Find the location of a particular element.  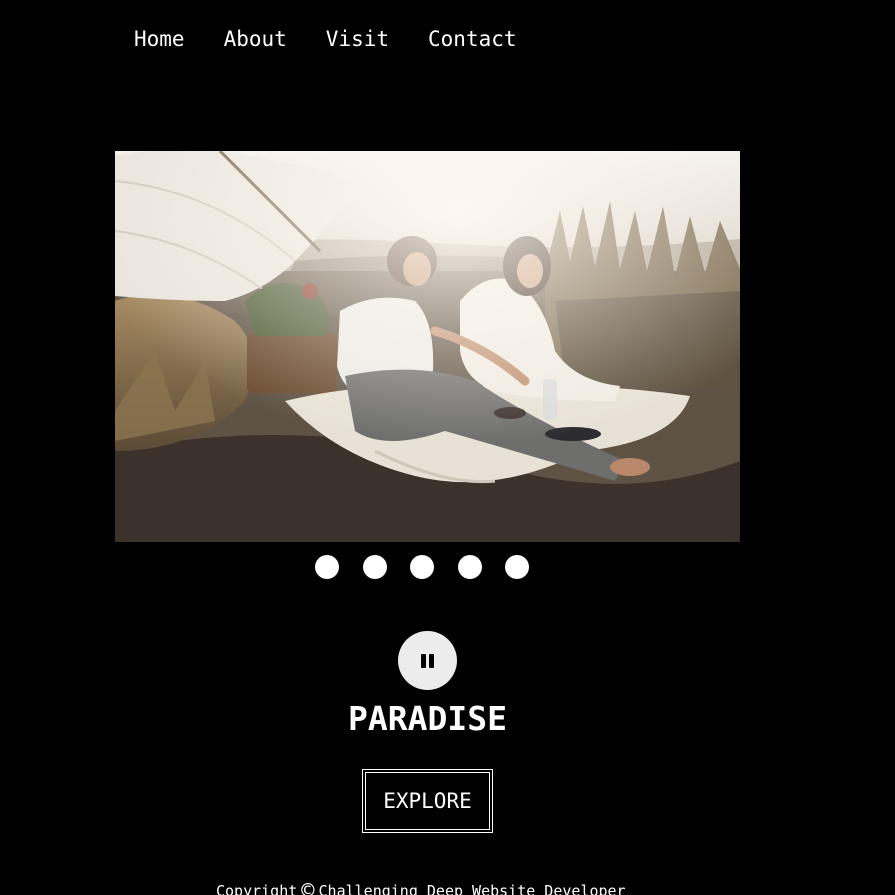

main-nav: Home About Visit Contact is located at coordinates (345, 39).